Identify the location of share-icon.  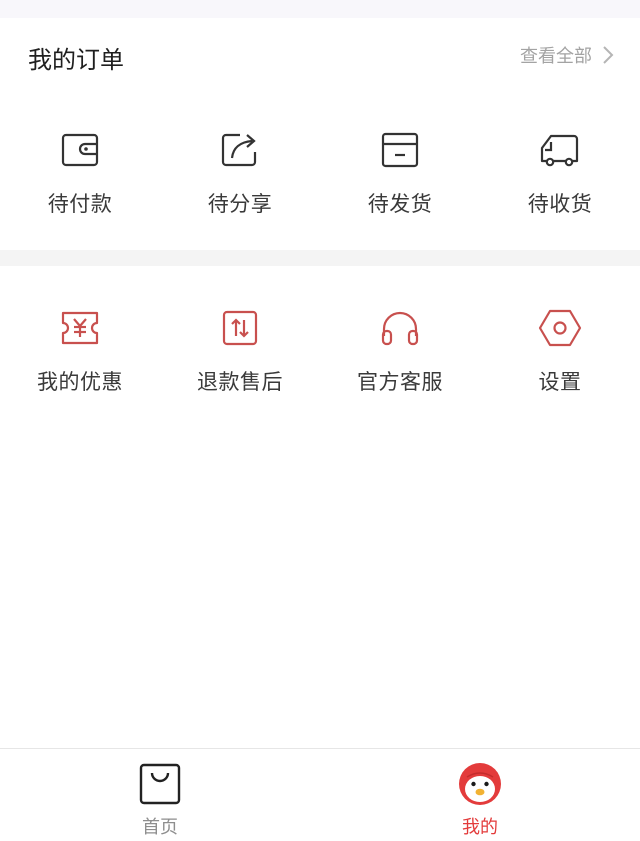
(239, 150).